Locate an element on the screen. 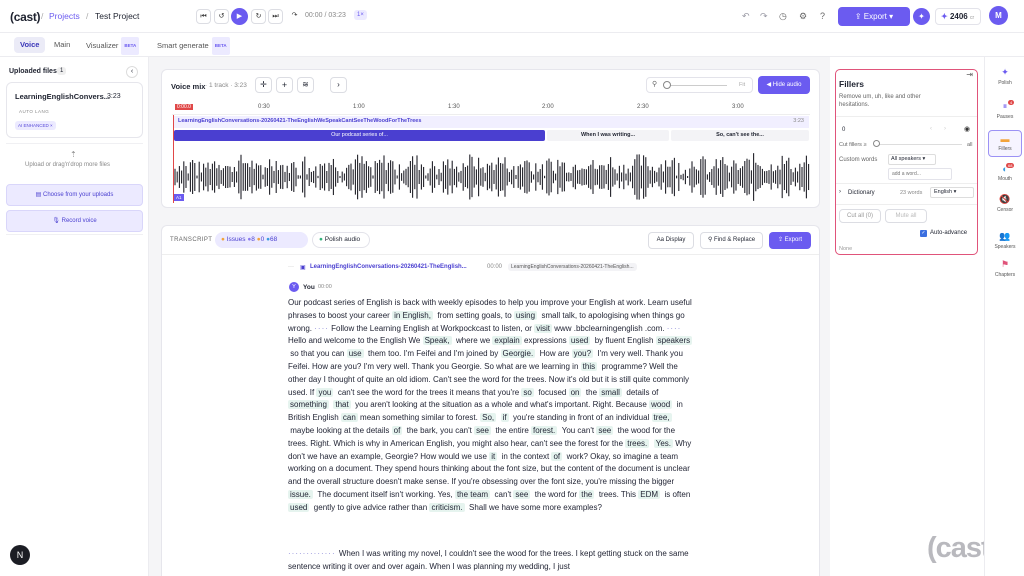  hide-audio-label: Hide audio is located at coordinates (787, 85).